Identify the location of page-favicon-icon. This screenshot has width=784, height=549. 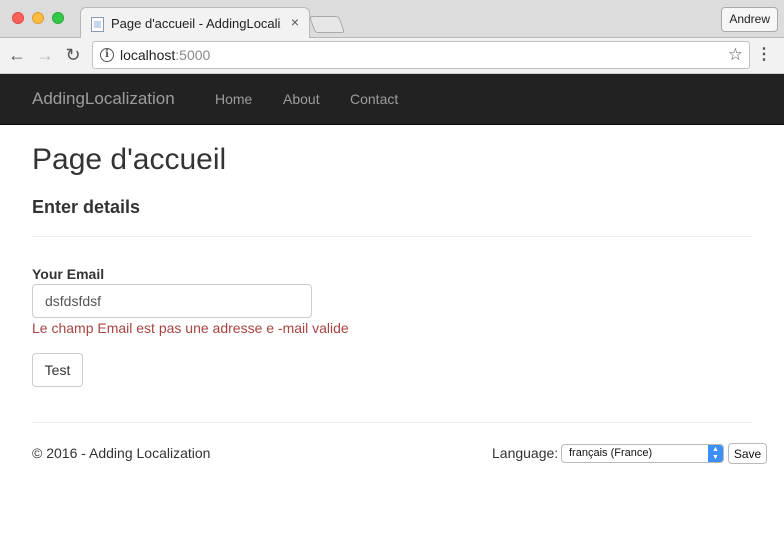
(97, 24).